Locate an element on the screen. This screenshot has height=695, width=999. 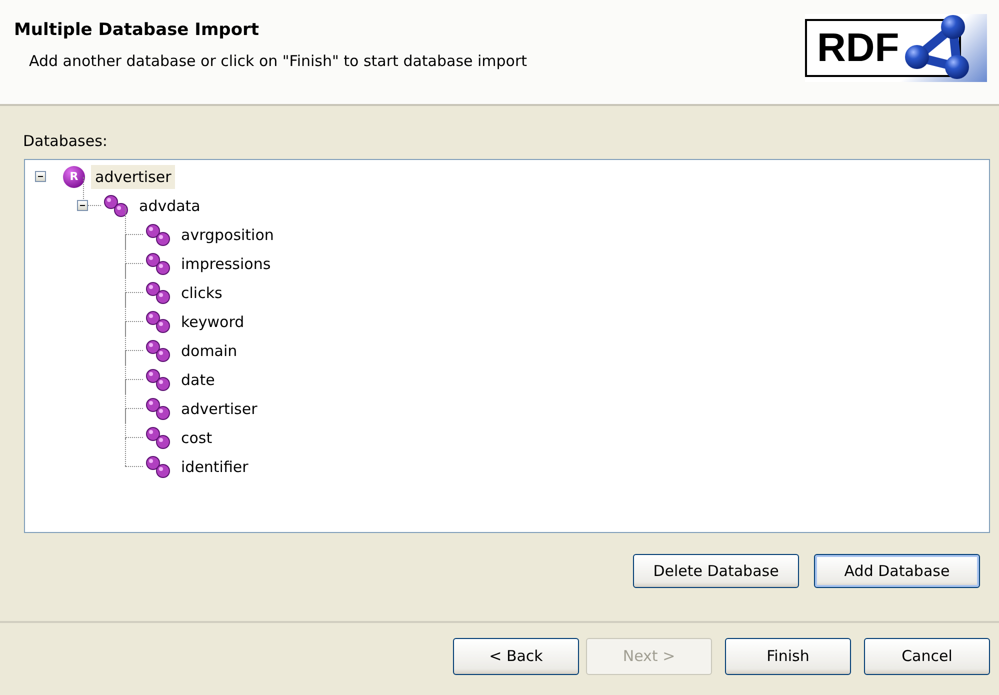
tree-item: identifier is located at coordinates (214, 466).